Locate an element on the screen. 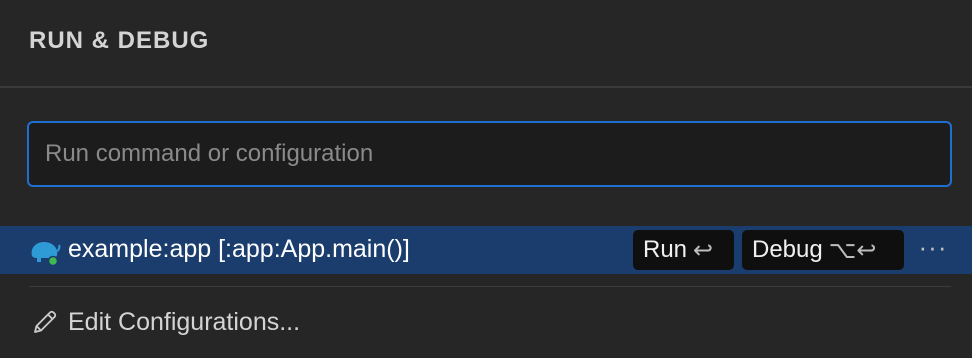 The width and height of the screenshot is (972, 358). debug-button: Debug ⌥↩ is located at coordinates (823, 250).